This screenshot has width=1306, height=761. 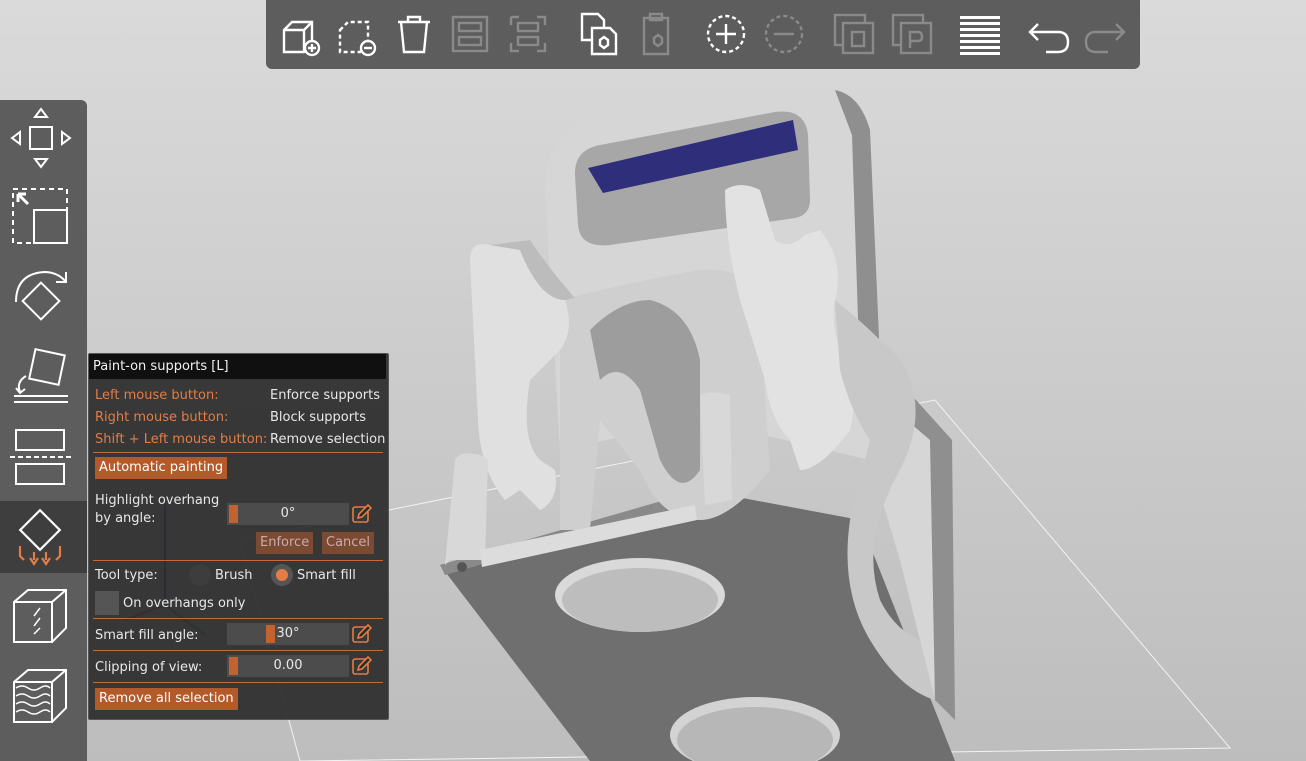 I want to click on paint-supports-icon, so click(x=41, y=537).